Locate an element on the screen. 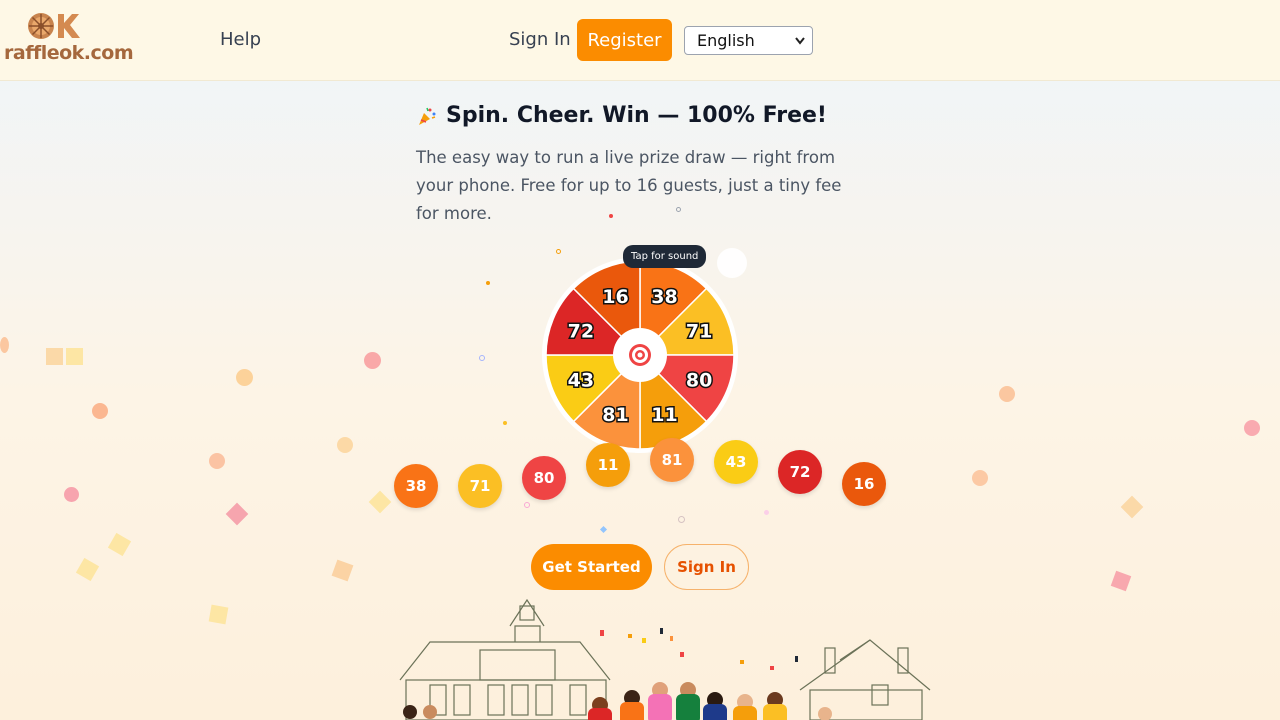 This screenshot has width=1280, height=720. logo: raffleok.com is located at coordinates (69, 39).